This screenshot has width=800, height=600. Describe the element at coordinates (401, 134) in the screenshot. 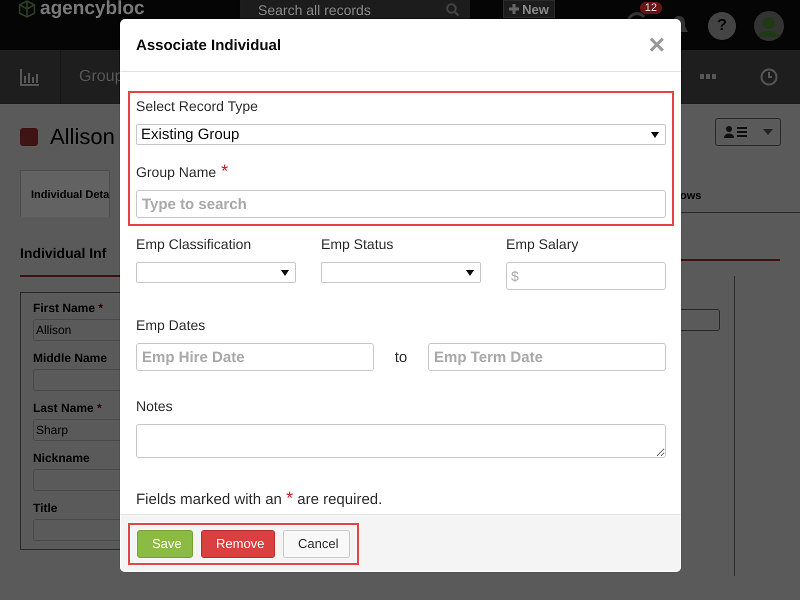

I see `record-type-dropdown: Existing Group` at that location.